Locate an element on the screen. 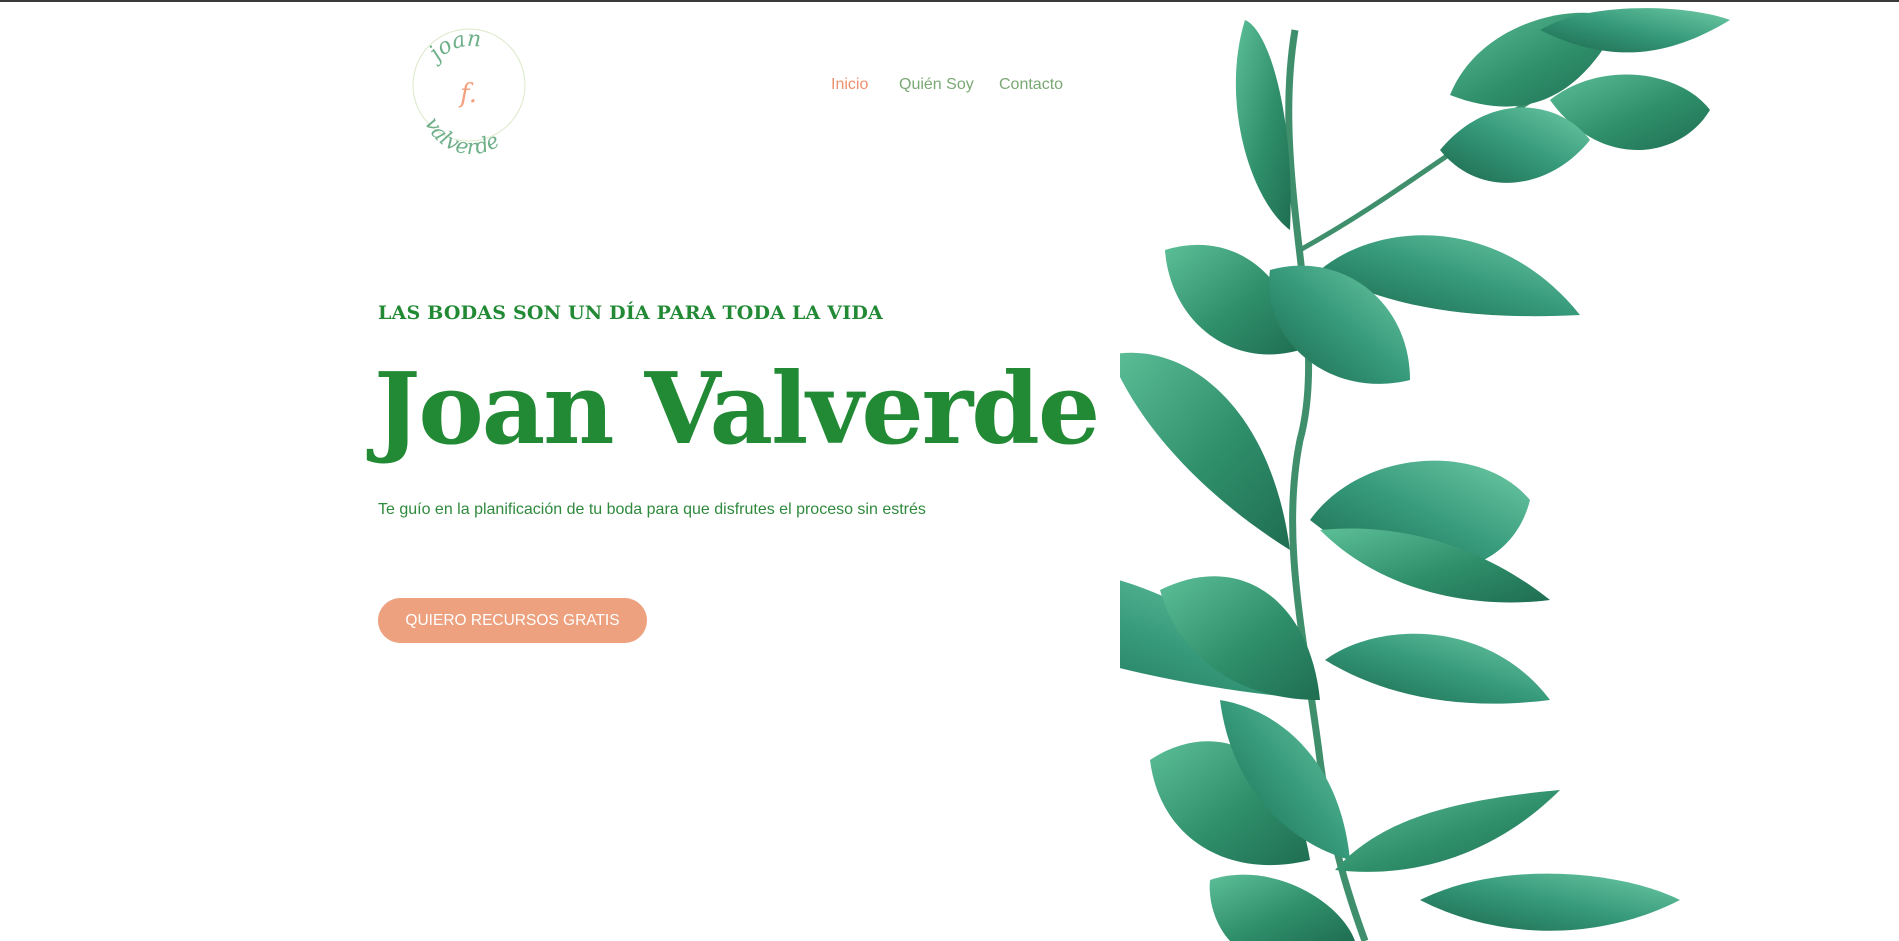 The height and width of the screenshot is (941, 1899). logo-text-bottom: valverde is located at coordinates (461, 133).